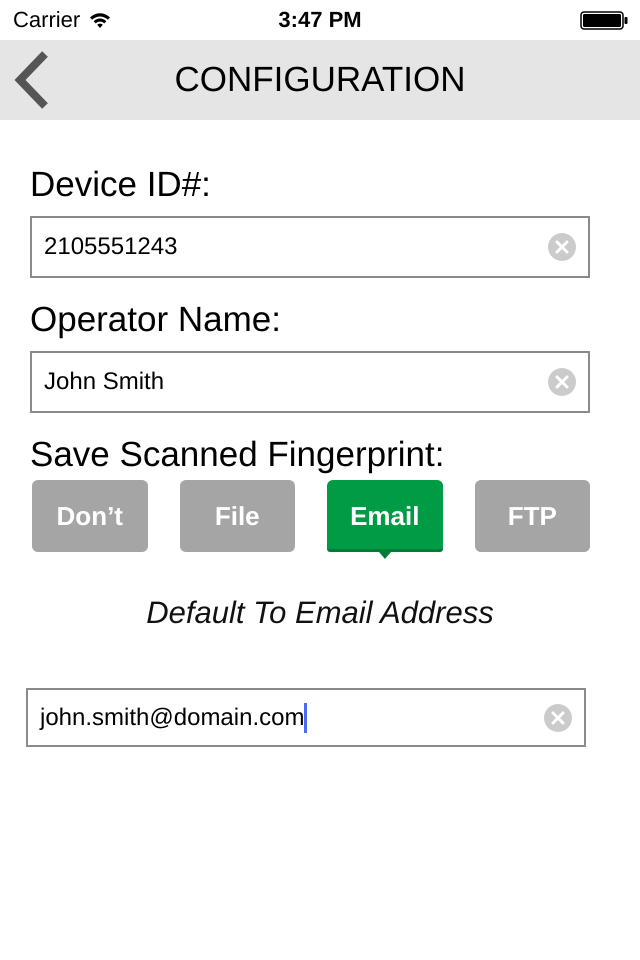 The width and height of the screenshot is (640, 960). Describe the element at coordinates (100, 20) in the screenshot. I see `wifi-icon` at that location.